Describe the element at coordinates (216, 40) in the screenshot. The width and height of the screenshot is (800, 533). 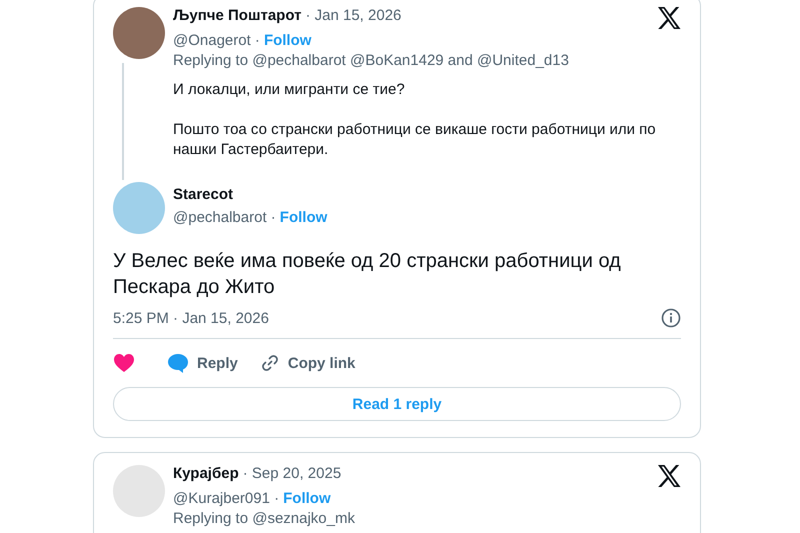
I see `author-handle: @Onagerot ·` at that location.